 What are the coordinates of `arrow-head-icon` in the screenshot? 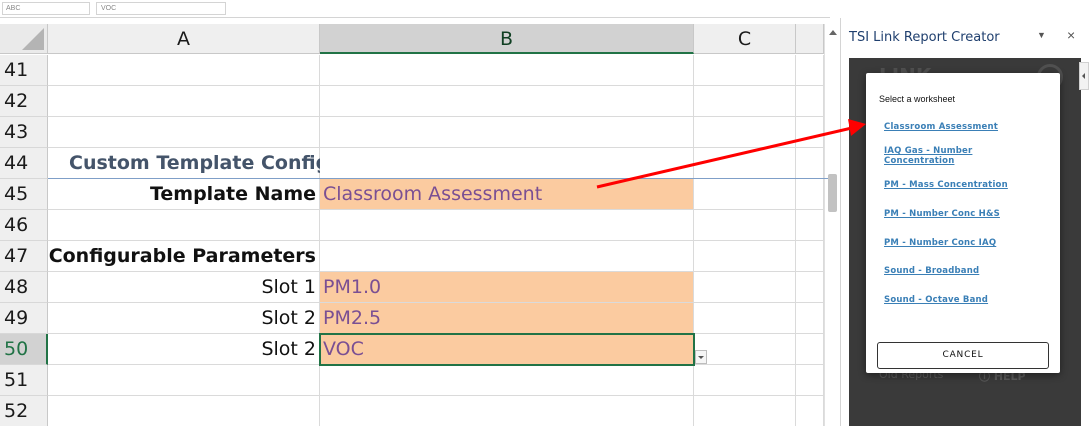 It's located at (857, 127).